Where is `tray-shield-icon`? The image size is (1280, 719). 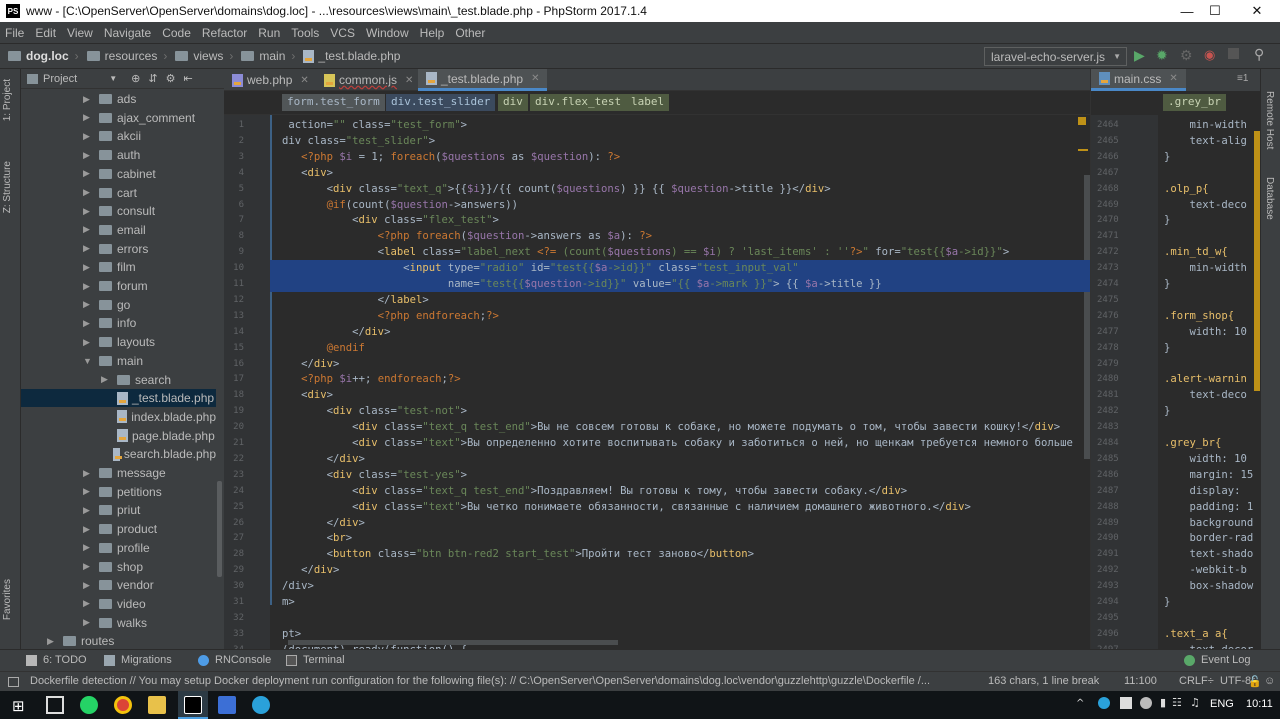 tray-shield-icon is located at coordinates (1146, 703).